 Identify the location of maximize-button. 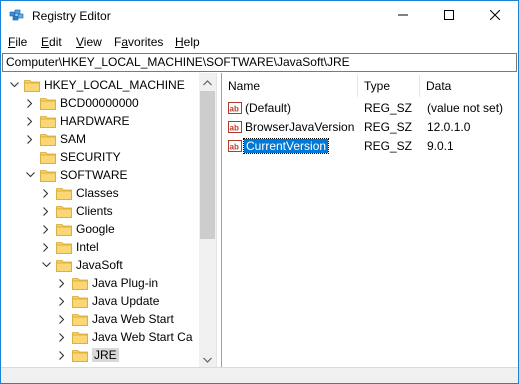
(449, 16).